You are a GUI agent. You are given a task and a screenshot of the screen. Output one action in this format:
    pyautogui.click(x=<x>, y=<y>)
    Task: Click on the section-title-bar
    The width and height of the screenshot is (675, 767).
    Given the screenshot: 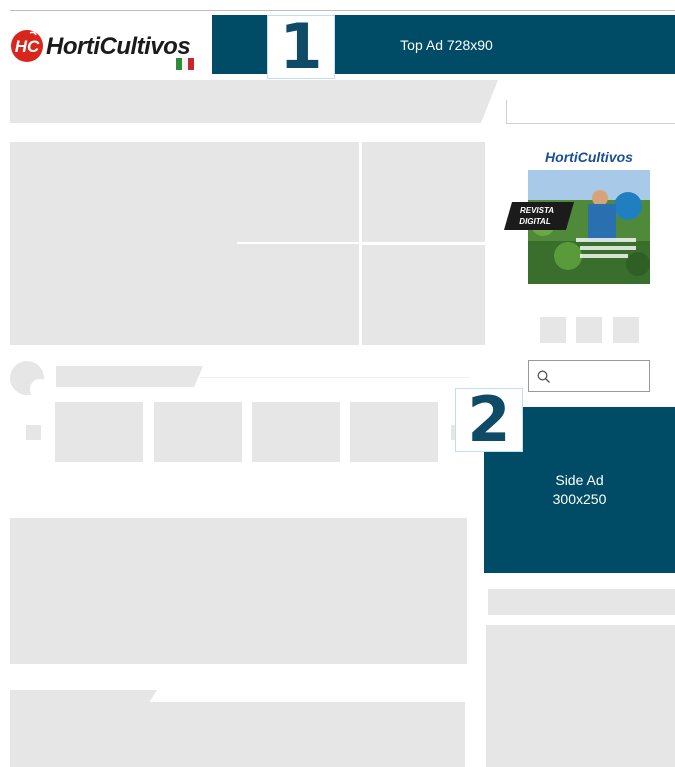 What is the action you would take?
    pyautogui.click(x=129, y=376)
    